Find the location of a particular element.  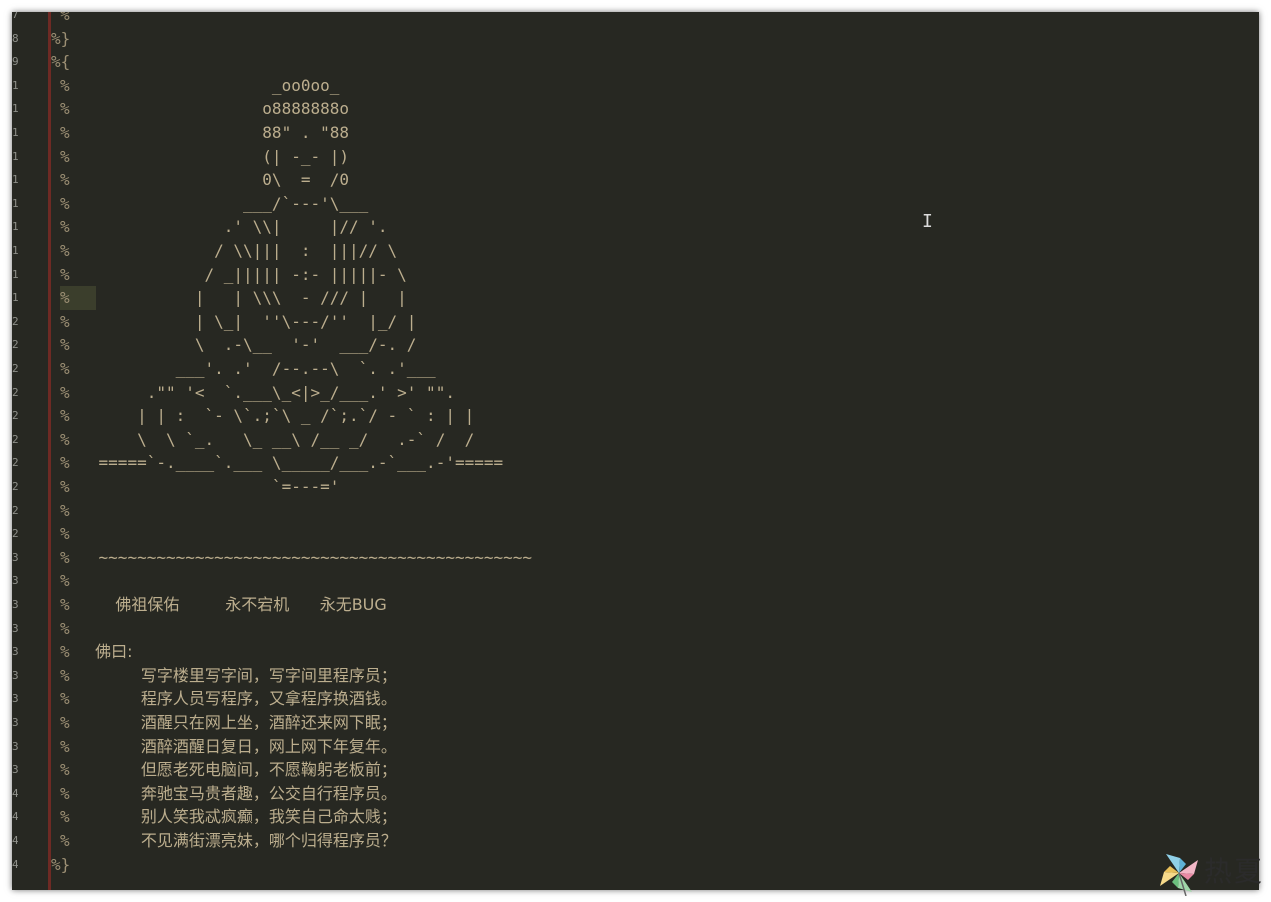

code-line: % ___'. .' /--.--\ `. .'___ is located at coordinates (659, 369).